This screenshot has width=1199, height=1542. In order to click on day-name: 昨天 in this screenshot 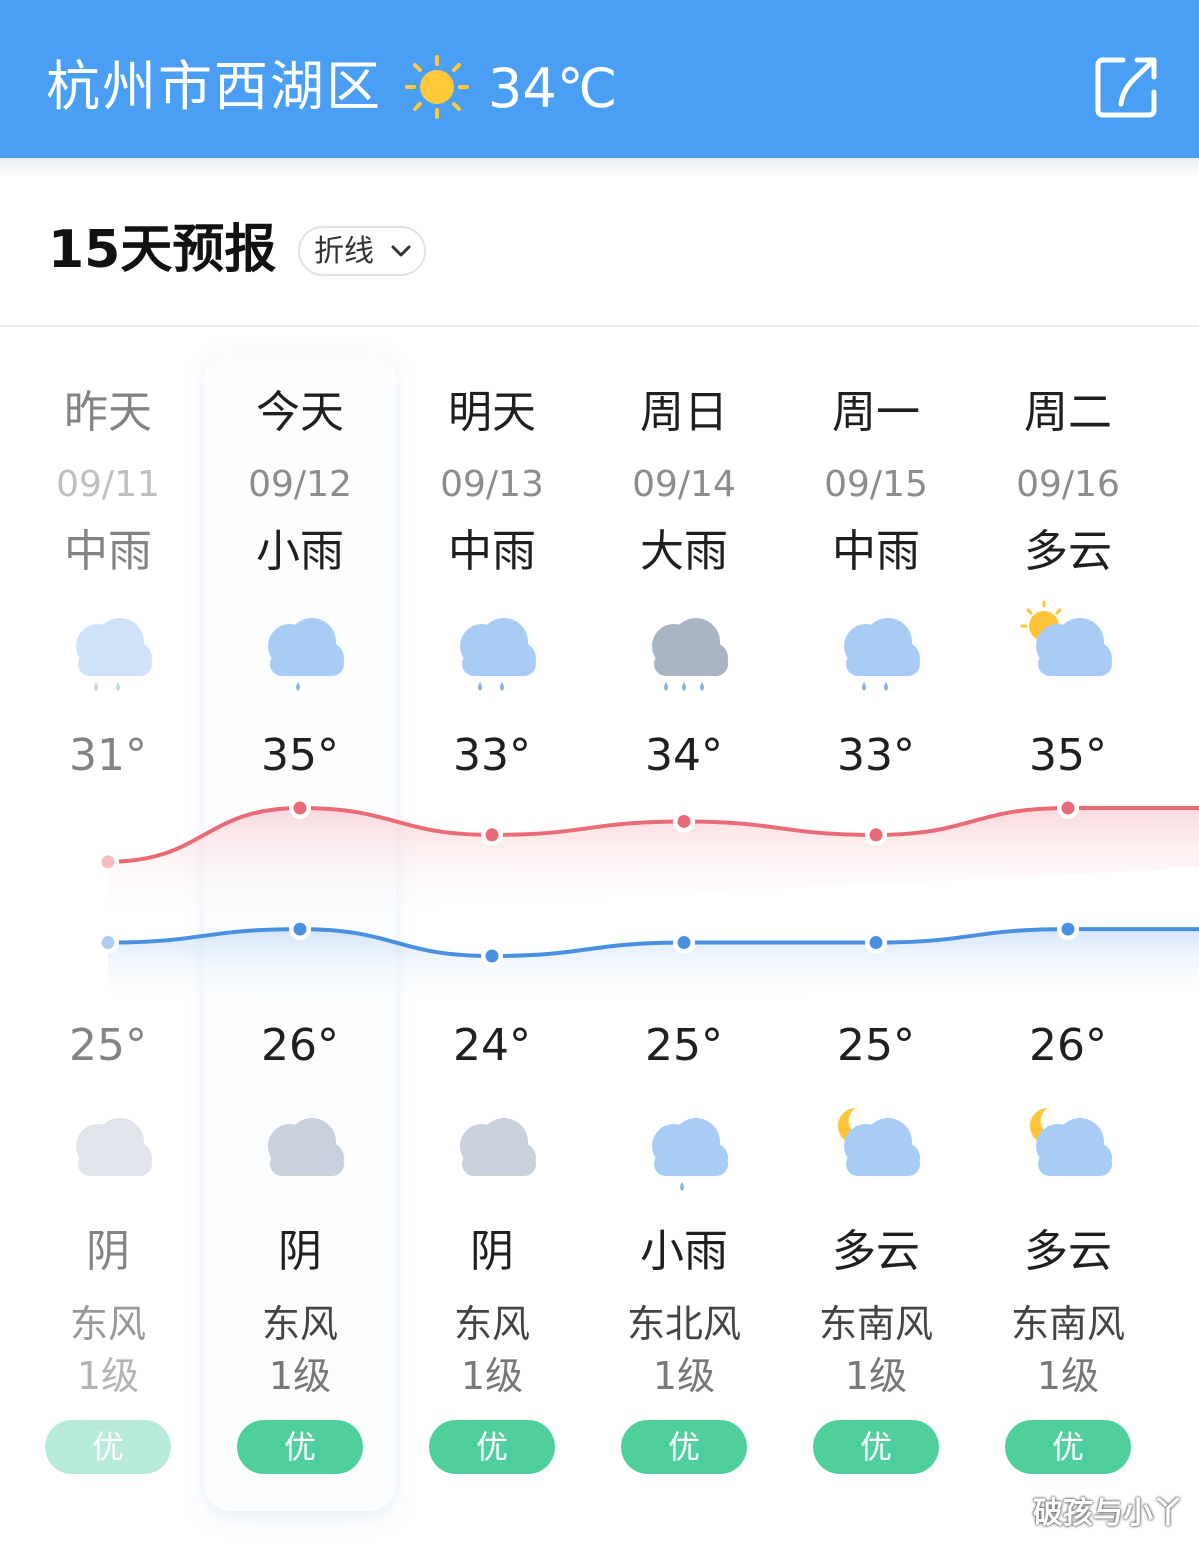, I will do `click(108, 412)`.